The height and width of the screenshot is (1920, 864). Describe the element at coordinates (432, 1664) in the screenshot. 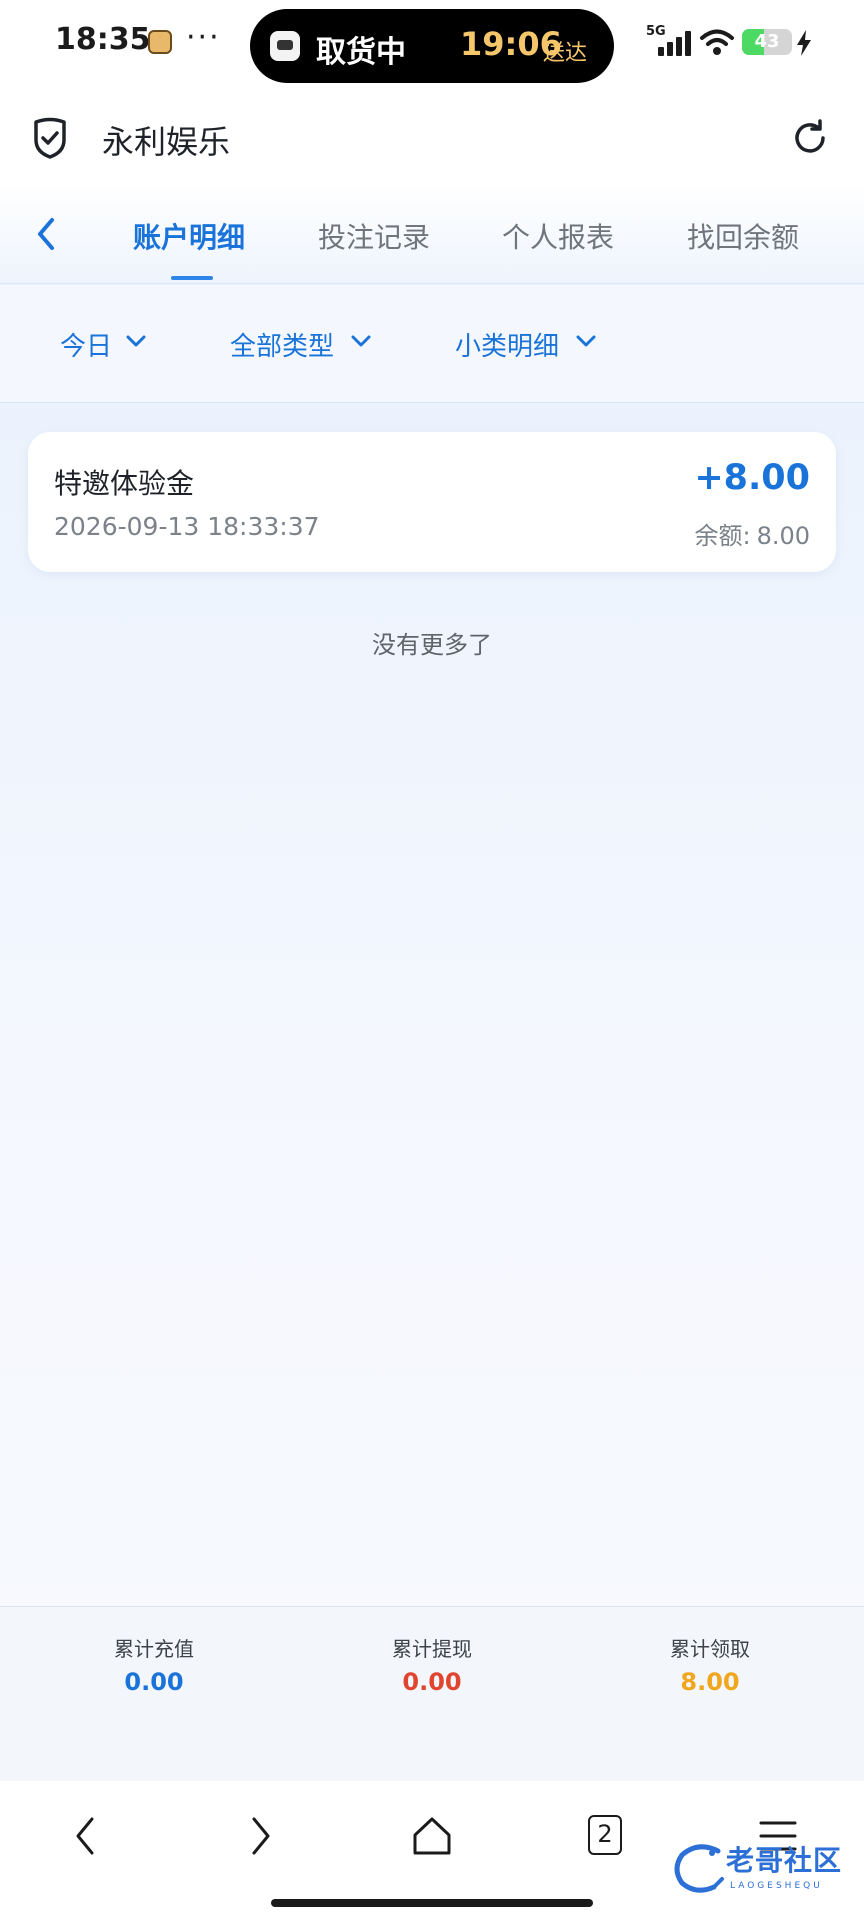

I see `summary-withdraw: 累计提现 0.00` at that location.